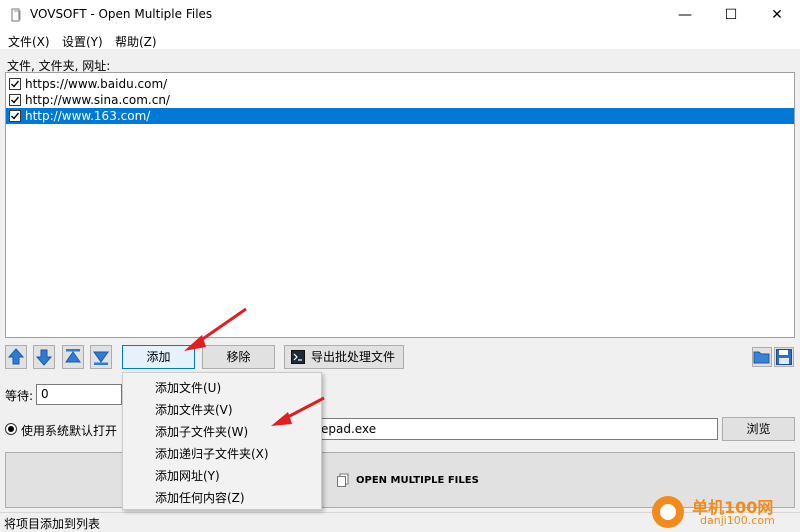  What do you see at coordinates (726, 512) in the screenshot?
I see `watermark-logo: 单机100网 danji100.com` at bounding box center [726, 512].